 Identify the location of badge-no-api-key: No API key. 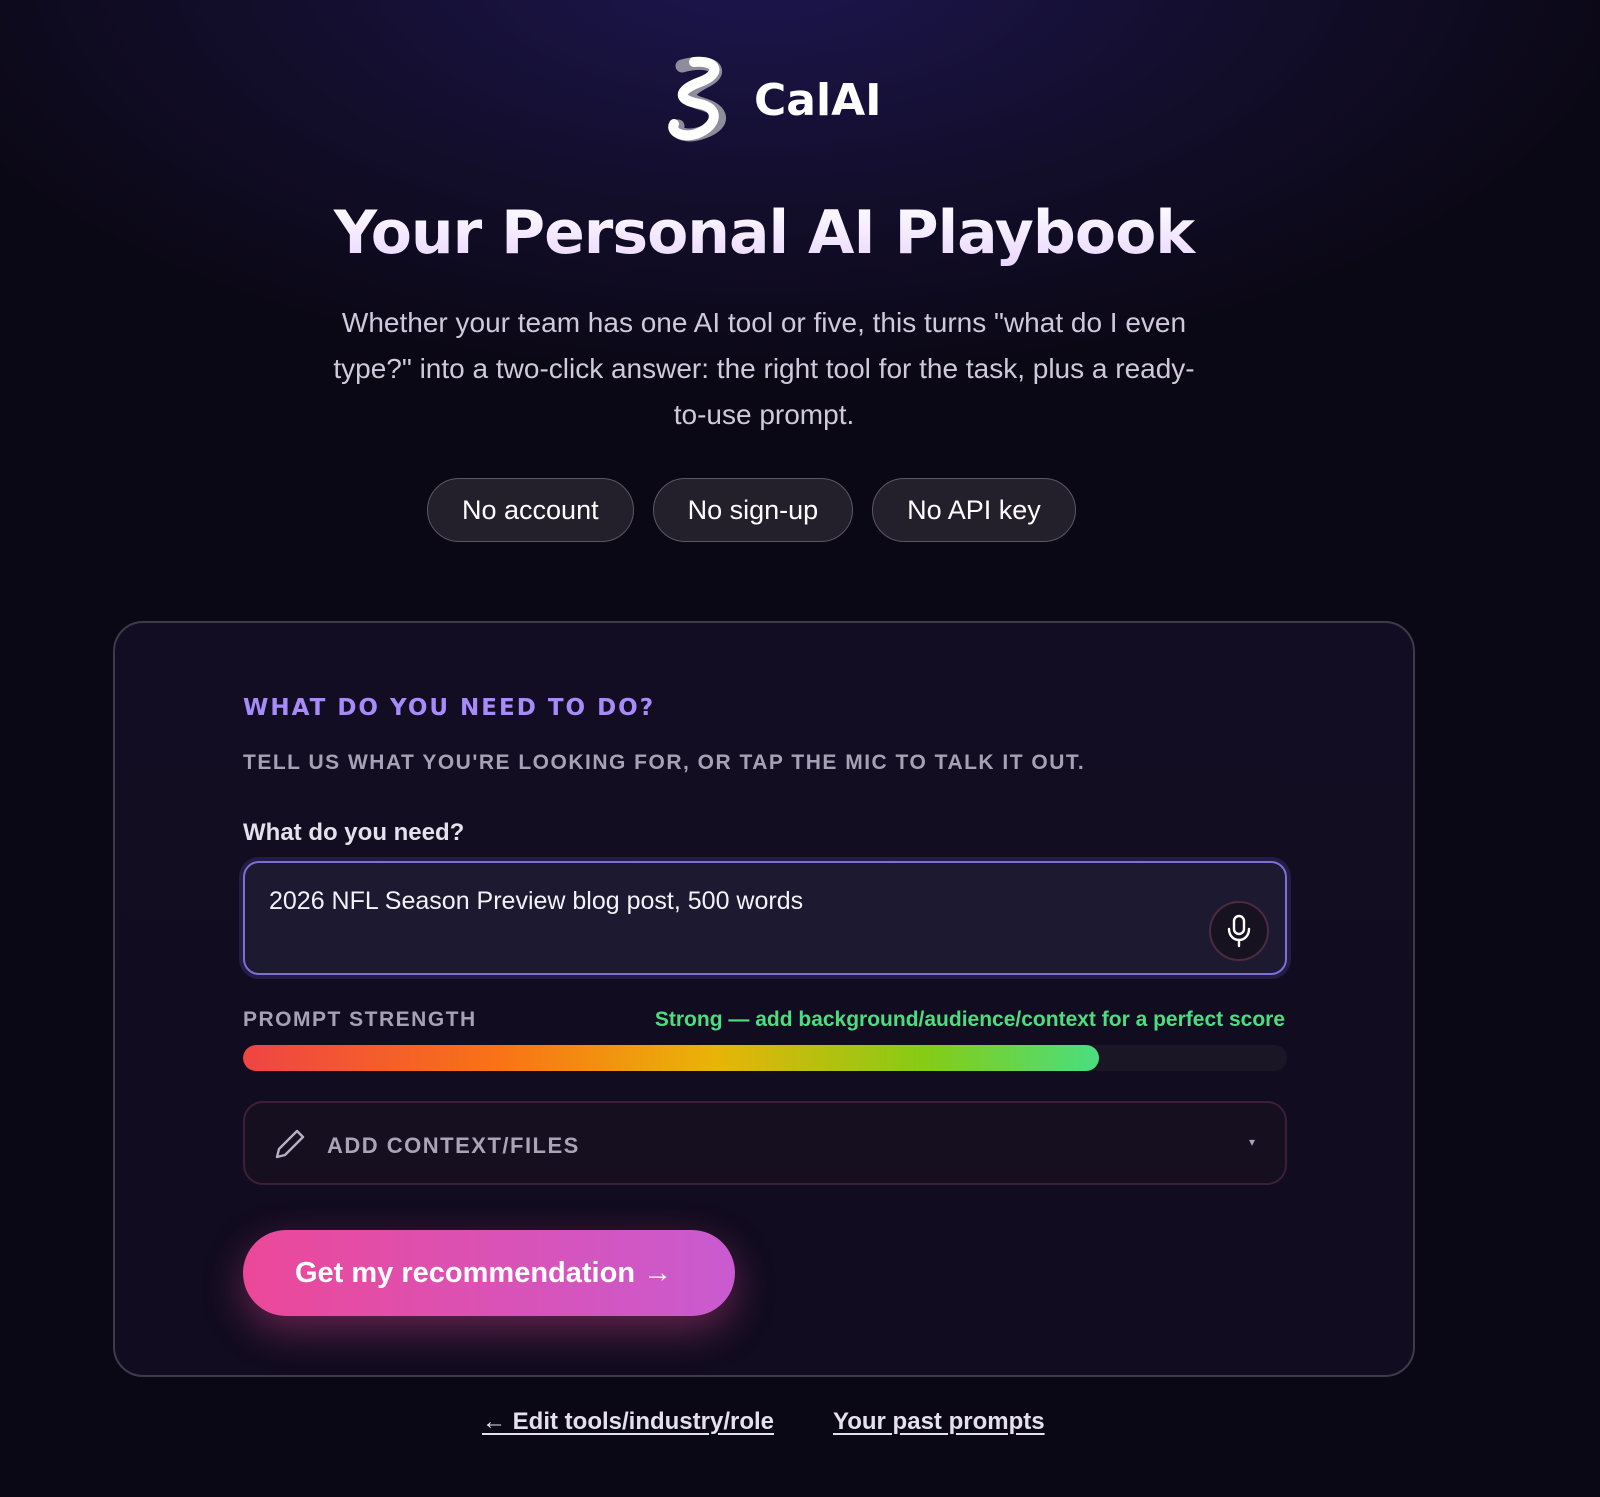
(974, 510).